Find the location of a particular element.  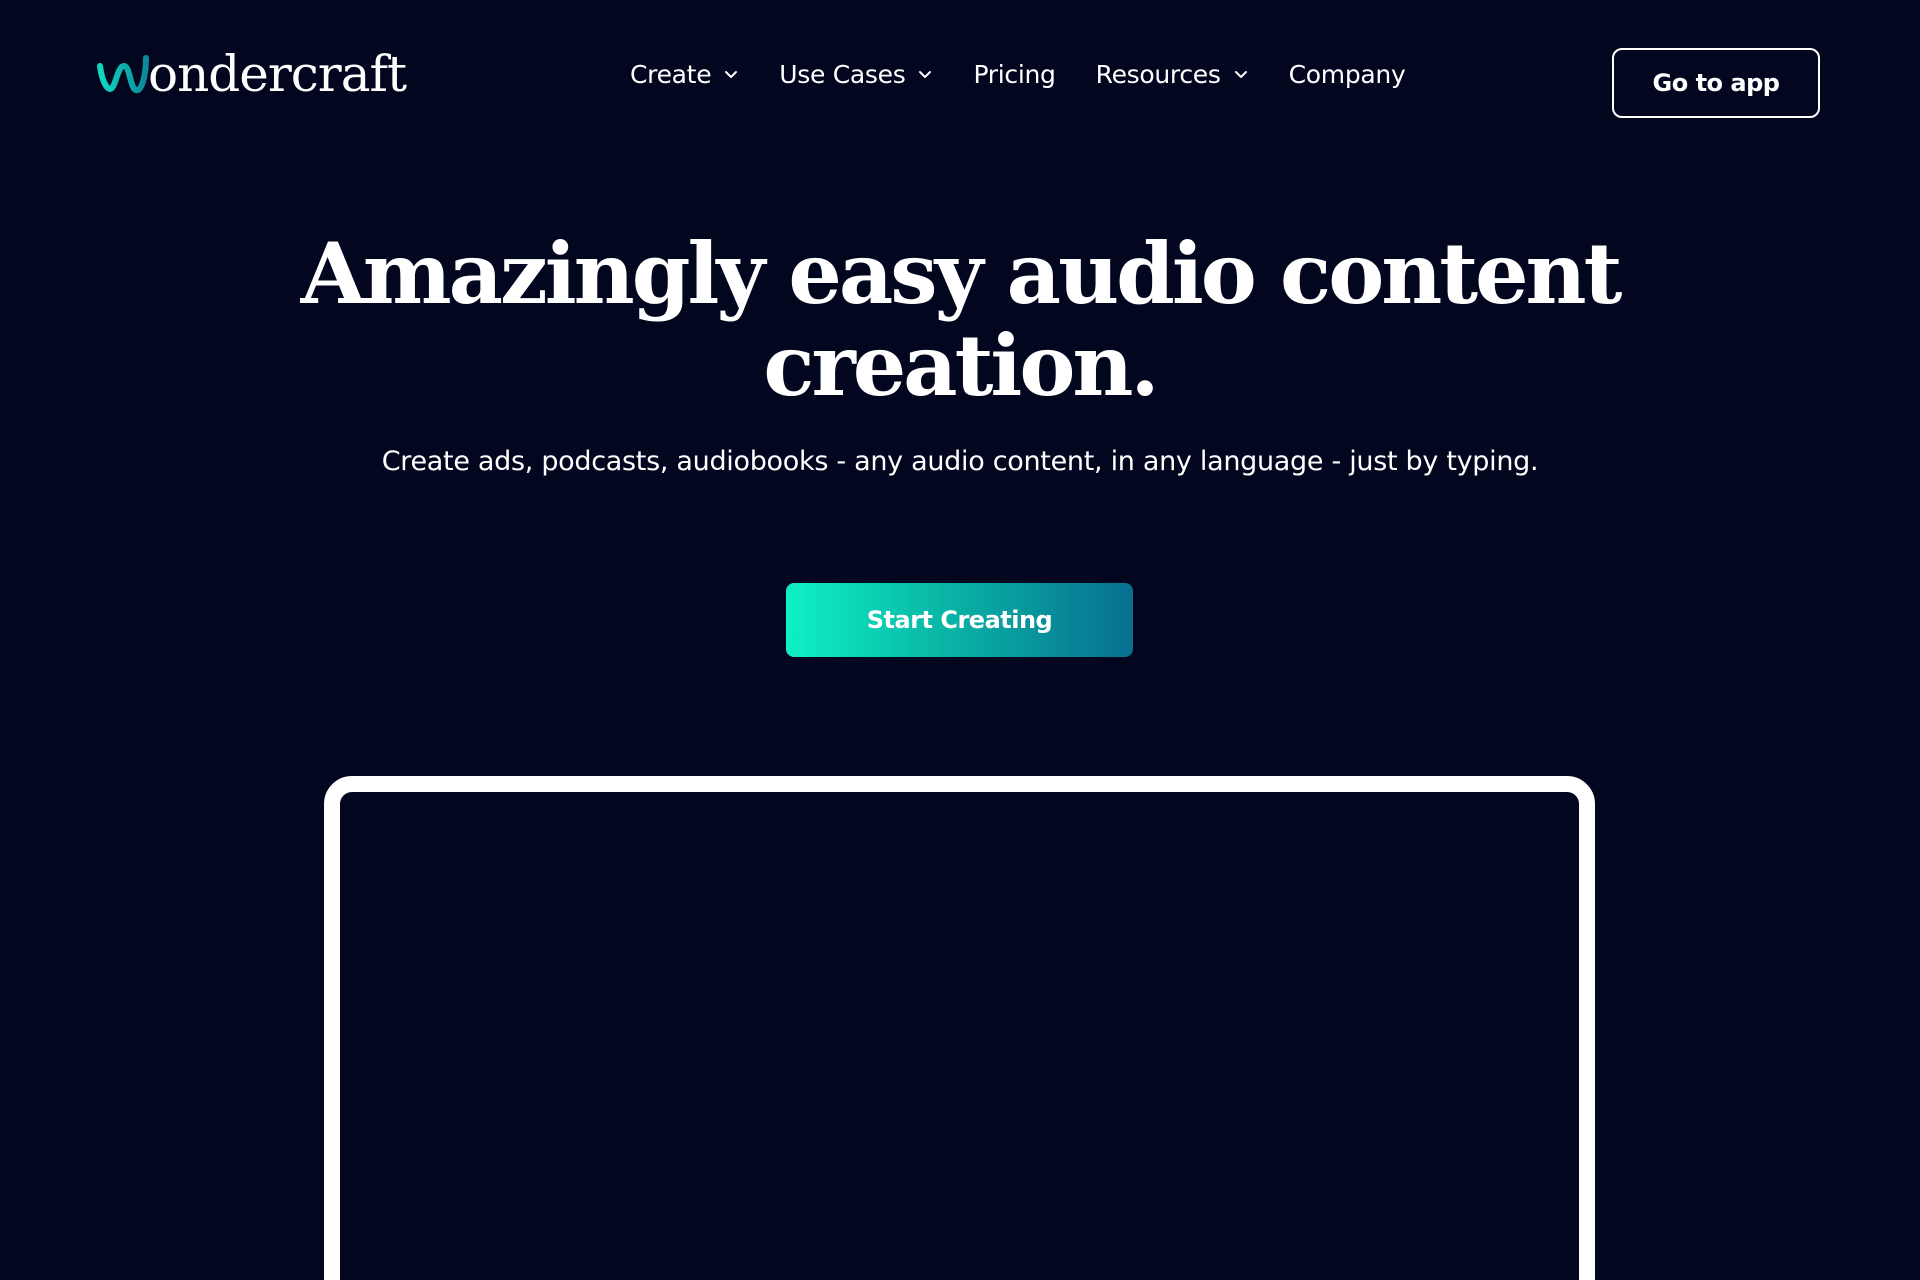

nav-item-label: Pricing is located at coordinates (1014, 74).